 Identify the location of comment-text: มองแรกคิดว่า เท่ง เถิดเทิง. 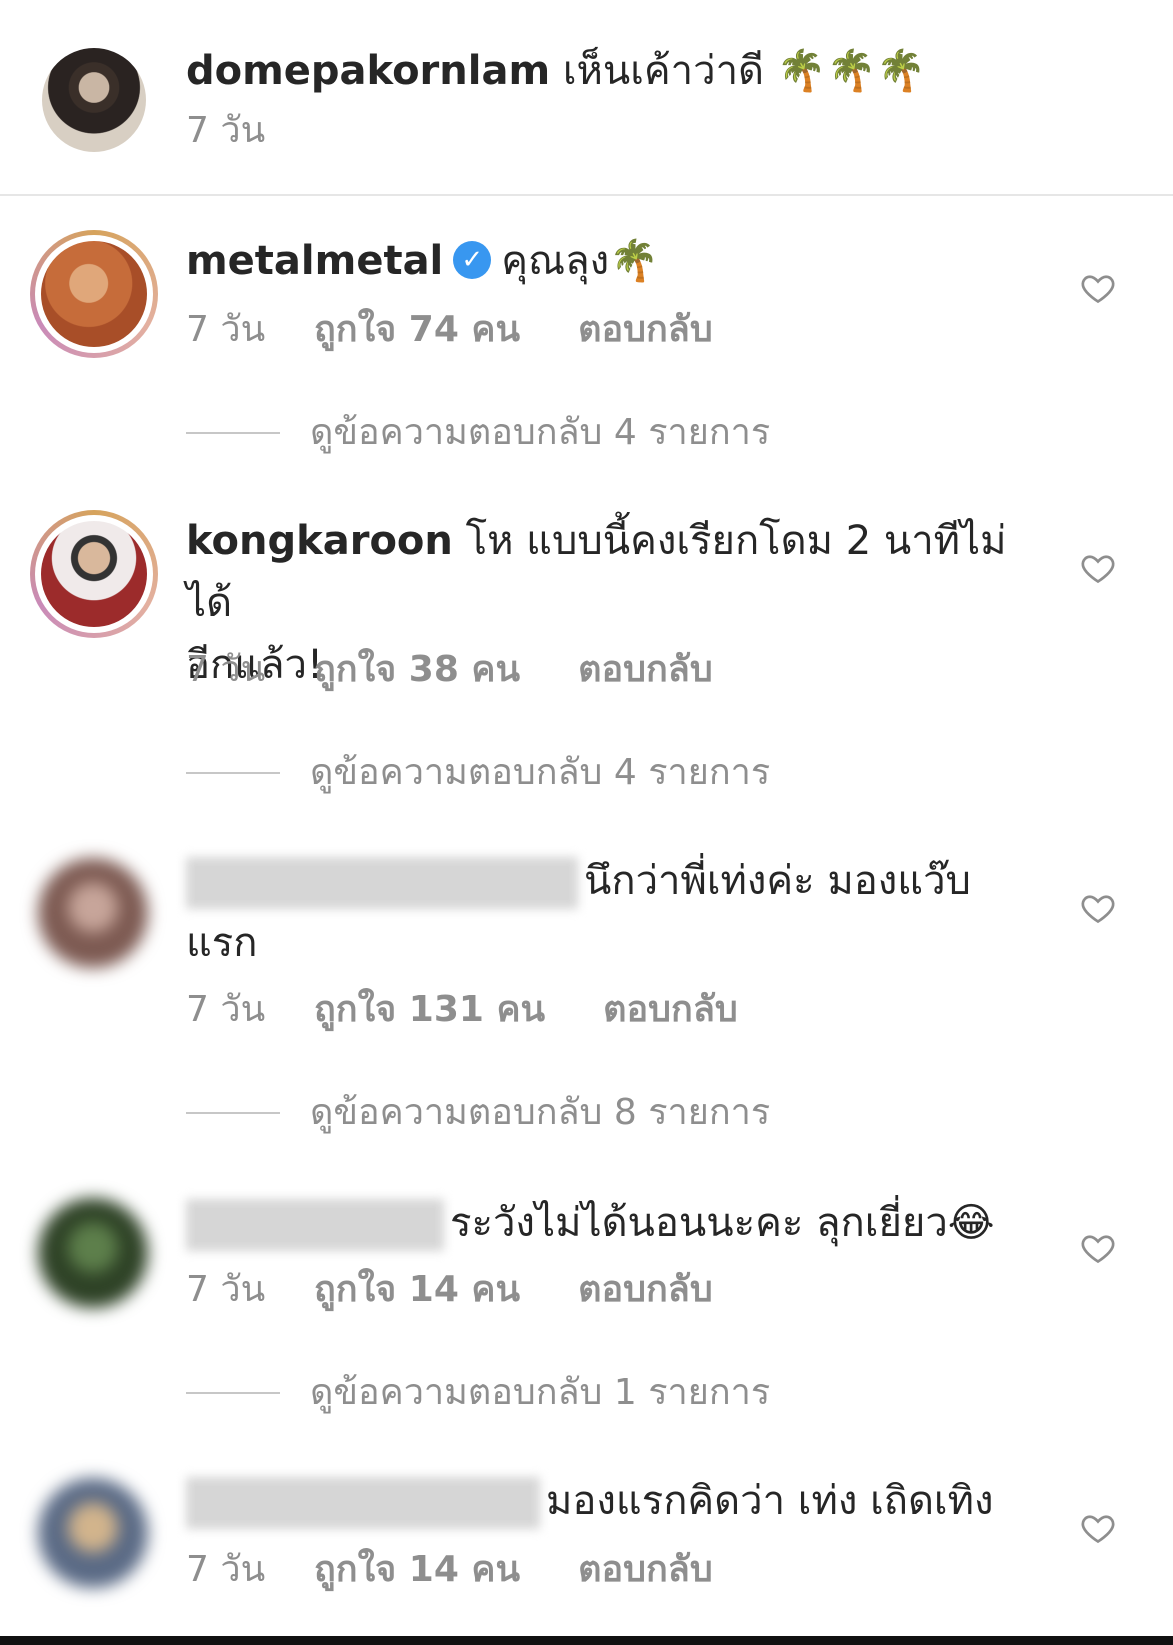
(611, 1501).